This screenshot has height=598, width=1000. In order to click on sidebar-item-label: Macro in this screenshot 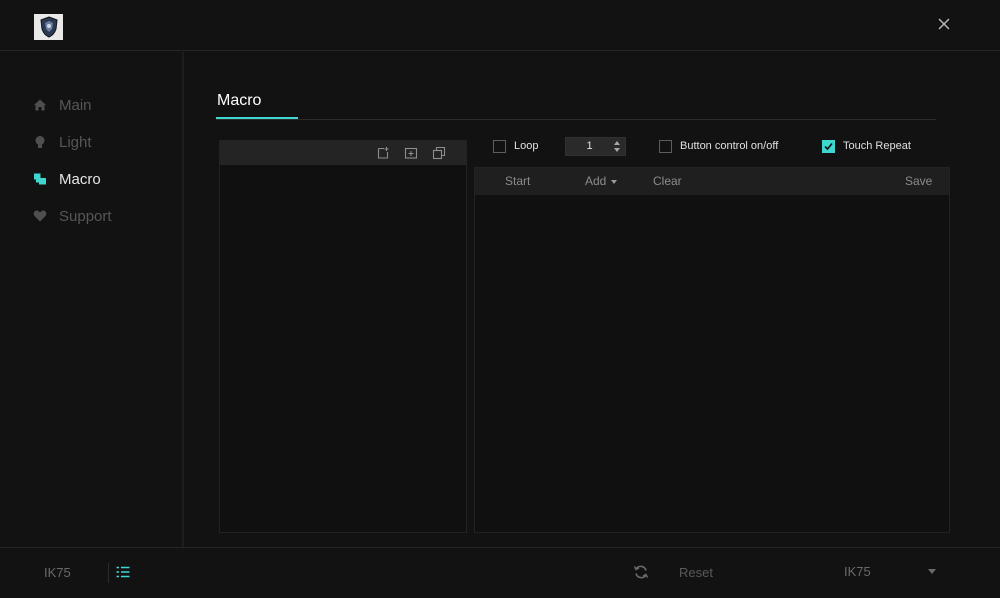, I will do `click(80, 179)`.